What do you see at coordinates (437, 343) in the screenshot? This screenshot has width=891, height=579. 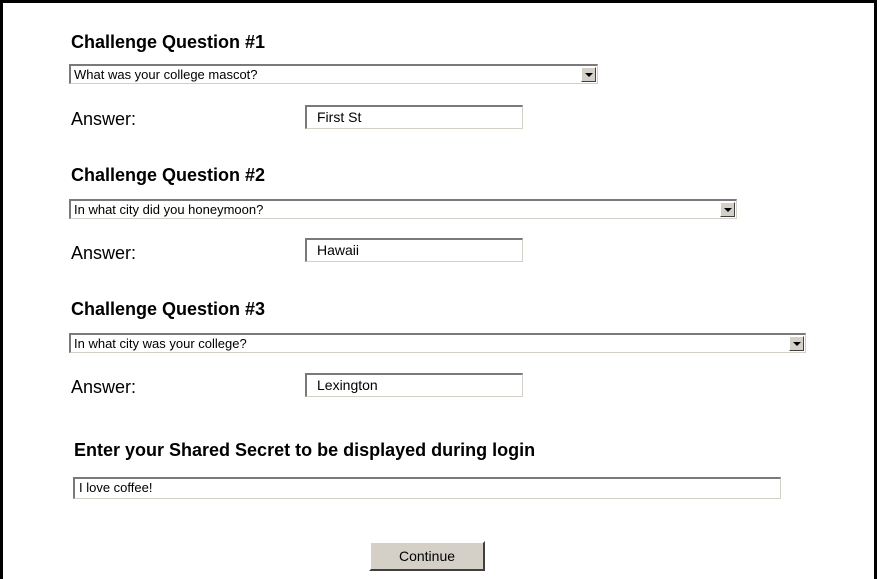 I see `challenge-question-3-select: In what city was your college?` at bounding box center [437, 343].